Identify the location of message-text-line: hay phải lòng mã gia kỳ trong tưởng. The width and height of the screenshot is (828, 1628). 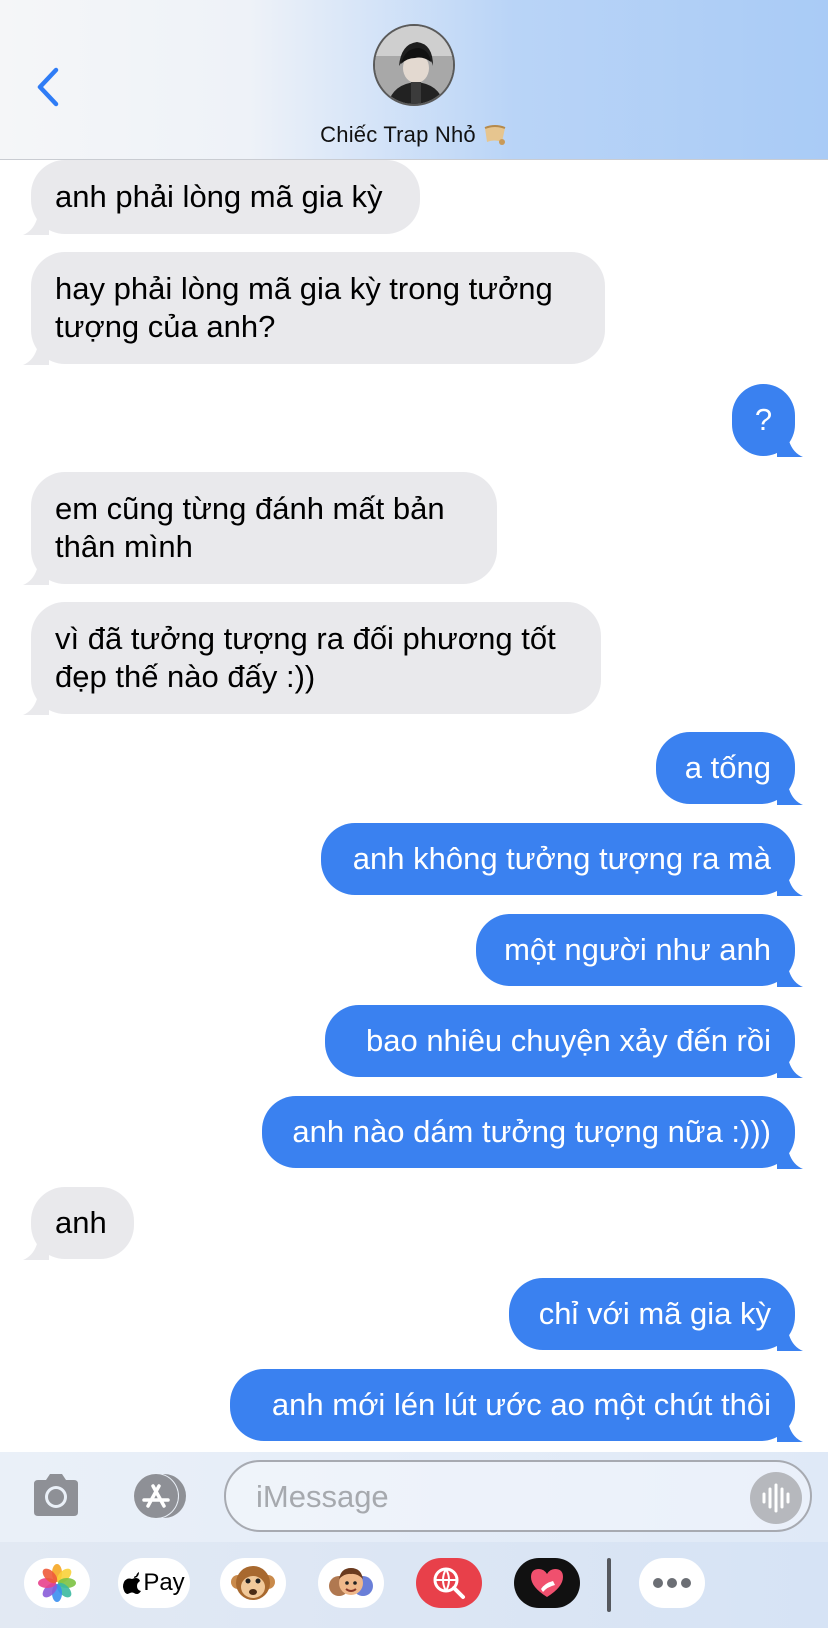
(304, 288).